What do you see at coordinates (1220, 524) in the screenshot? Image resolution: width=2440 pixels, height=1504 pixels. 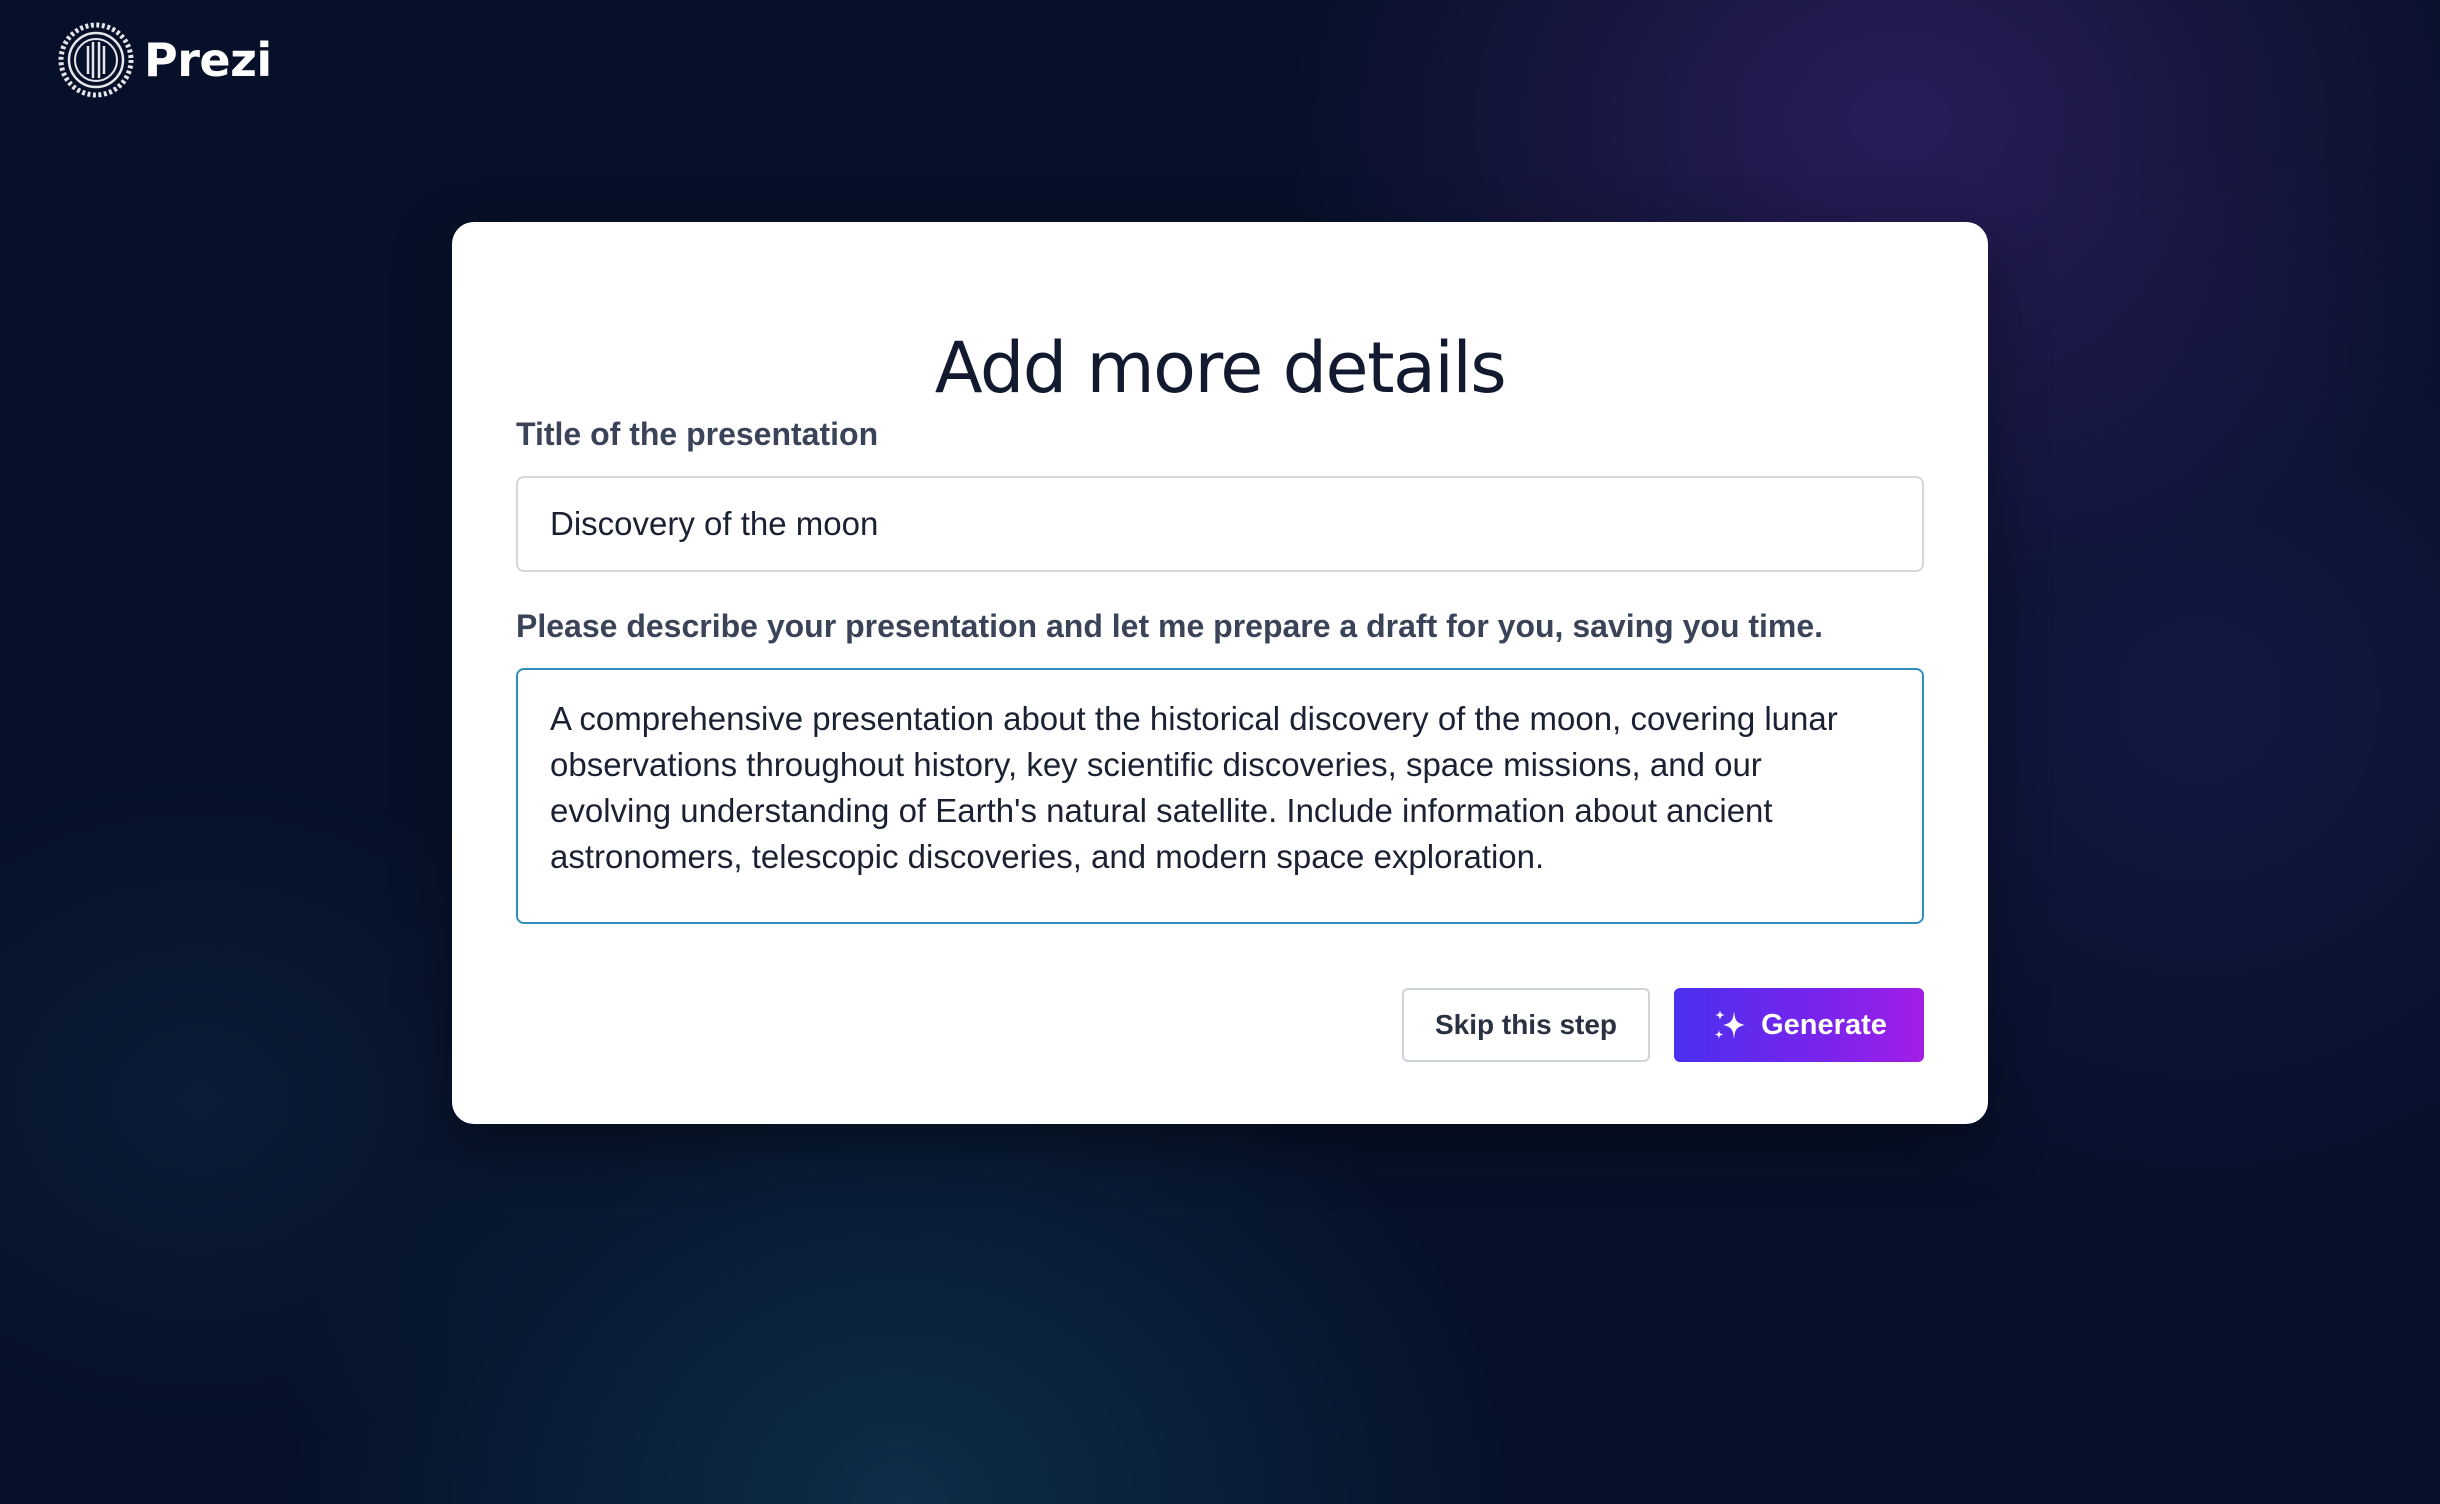 I see `presentation-title-input` at bounding box center [1220, 524].